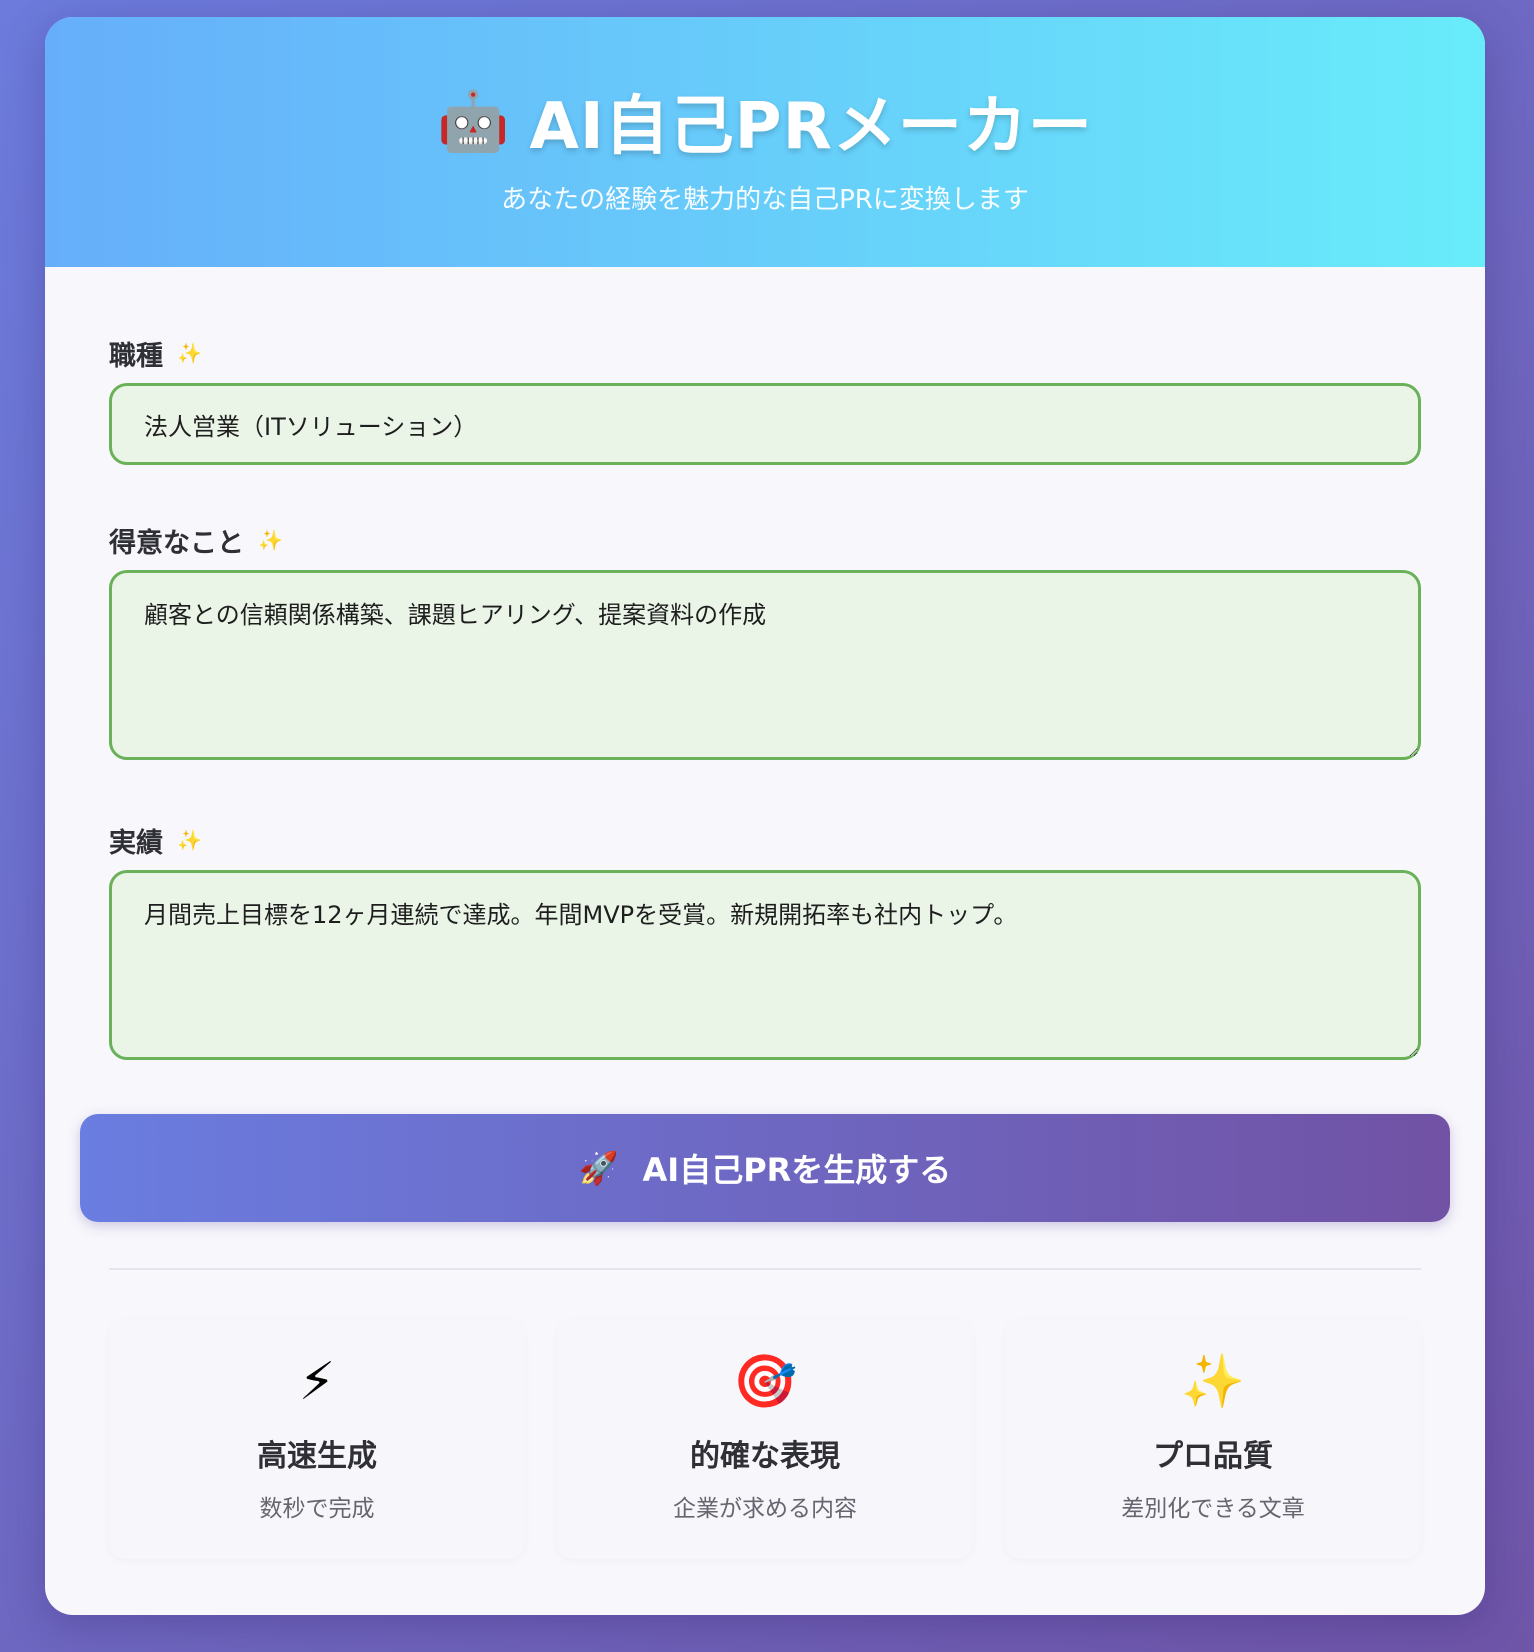  I want to click on generate-button-label: AI自己PRを生成する, so click(797, 1170).